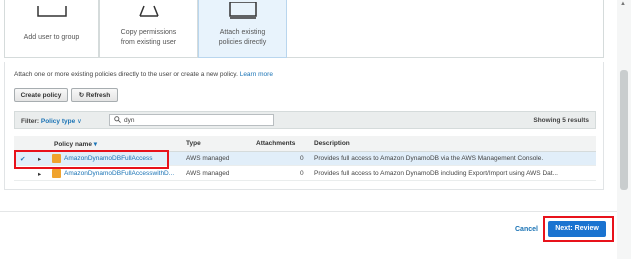 The width and height of the screenshot is (631, 259). I want to click on search-input: dyn, so click(191, 120).